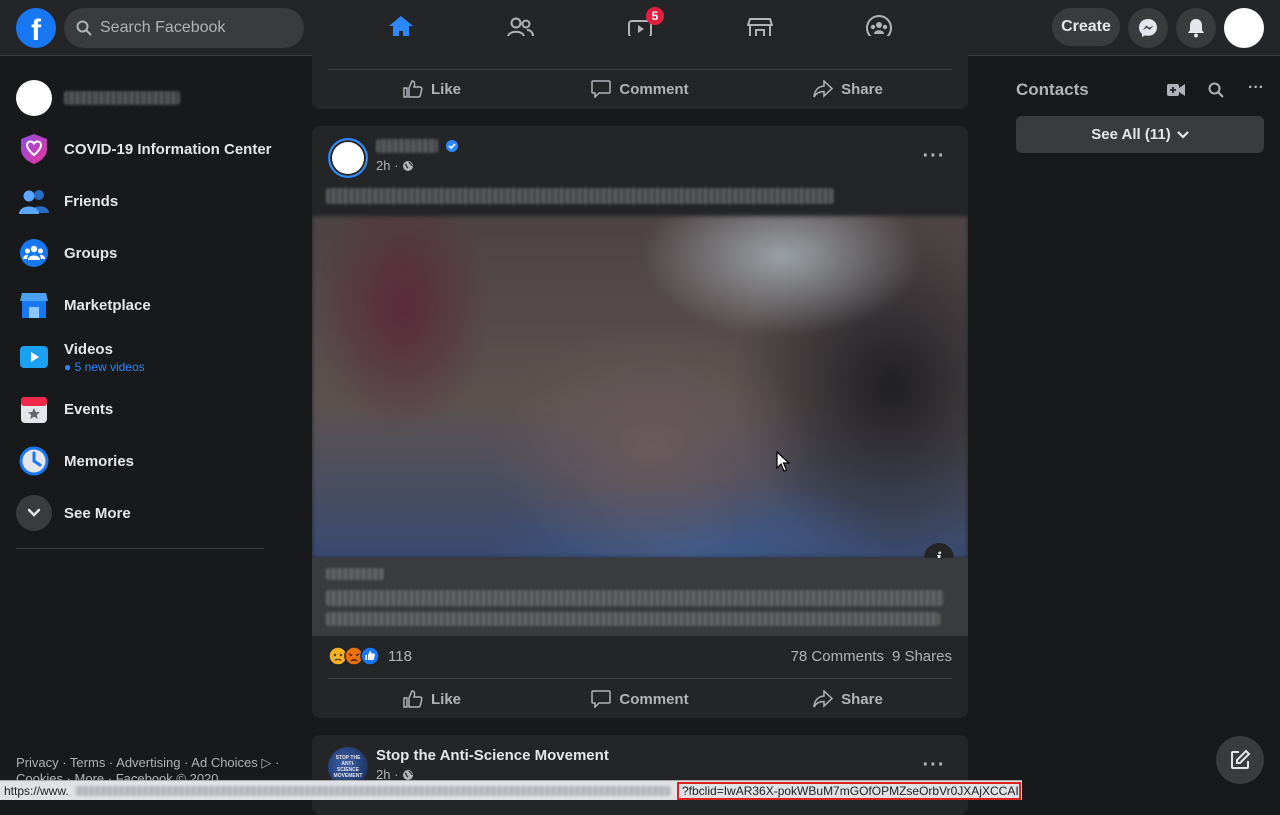  What do you see at coordinates (452, 146) in the screenshot?
I see `verified-badge-icon` at bounding box center [452, 146].